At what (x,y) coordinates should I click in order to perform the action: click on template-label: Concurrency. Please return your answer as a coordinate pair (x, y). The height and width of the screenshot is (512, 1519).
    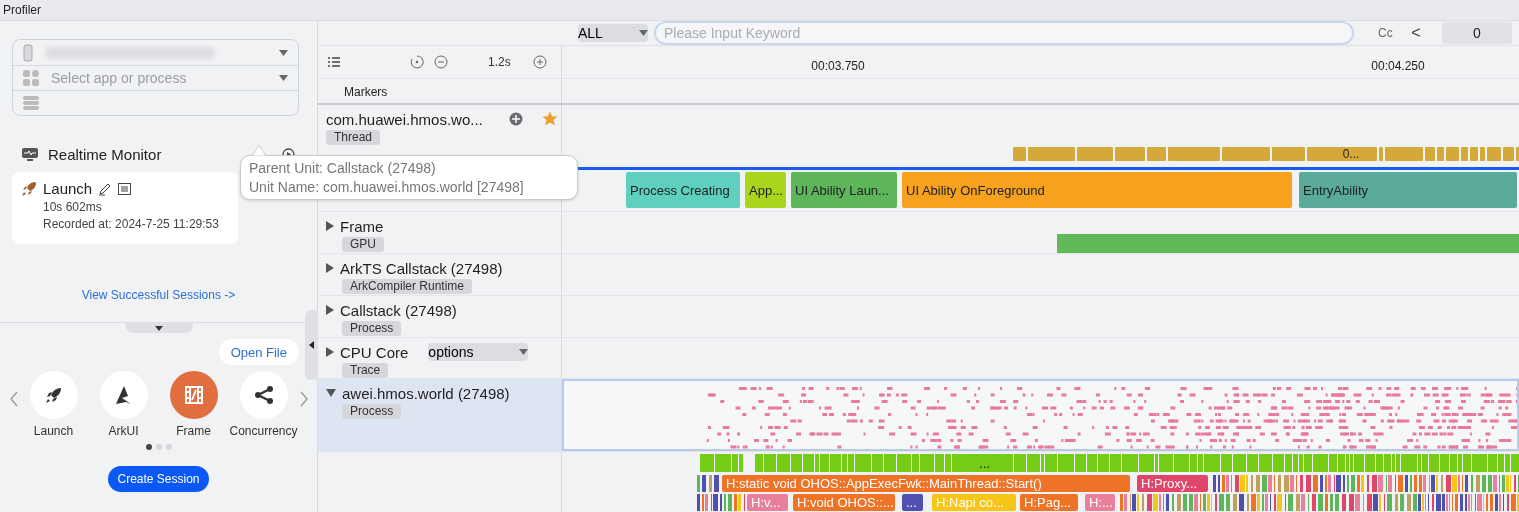
    Looking at the image, I should click on (263, 431).